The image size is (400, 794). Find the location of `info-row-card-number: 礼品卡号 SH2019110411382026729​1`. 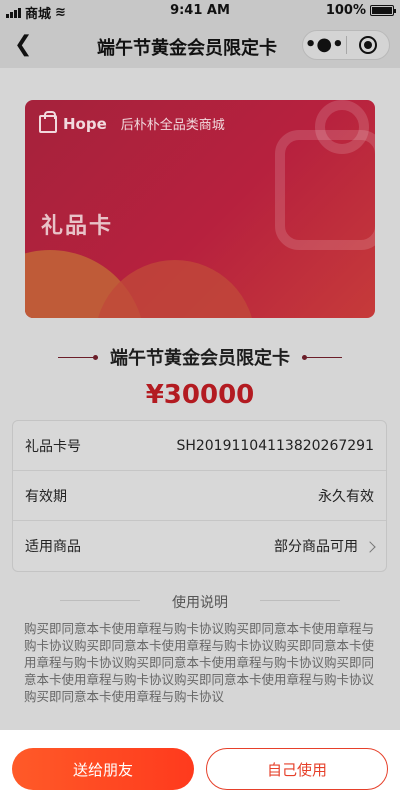

info-row-card-number: 礼品卡号 SH2019110411382026729​1 is located at coordinates (199, 446).